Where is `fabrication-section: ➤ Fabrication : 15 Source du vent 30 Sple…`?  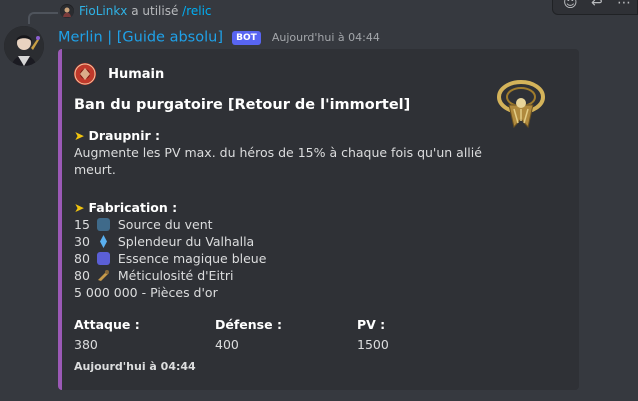
fabrication-section: ➤ Fabrication : 15 Source du vent 30 Sple… is located at coordinates (170, 250).